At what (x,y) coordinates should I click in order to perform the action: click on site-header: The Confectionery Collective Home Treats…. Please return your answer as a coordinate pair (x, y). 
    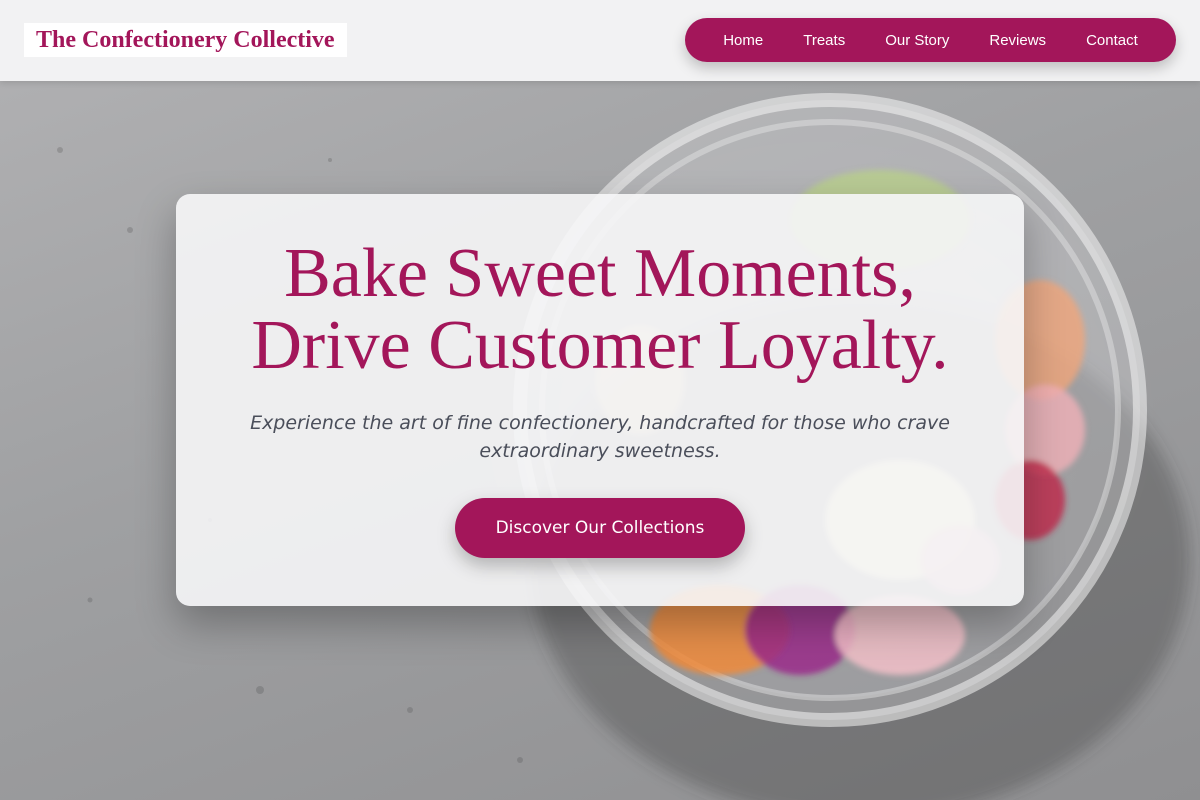
    Looking at the image, I should click on (600, 40).